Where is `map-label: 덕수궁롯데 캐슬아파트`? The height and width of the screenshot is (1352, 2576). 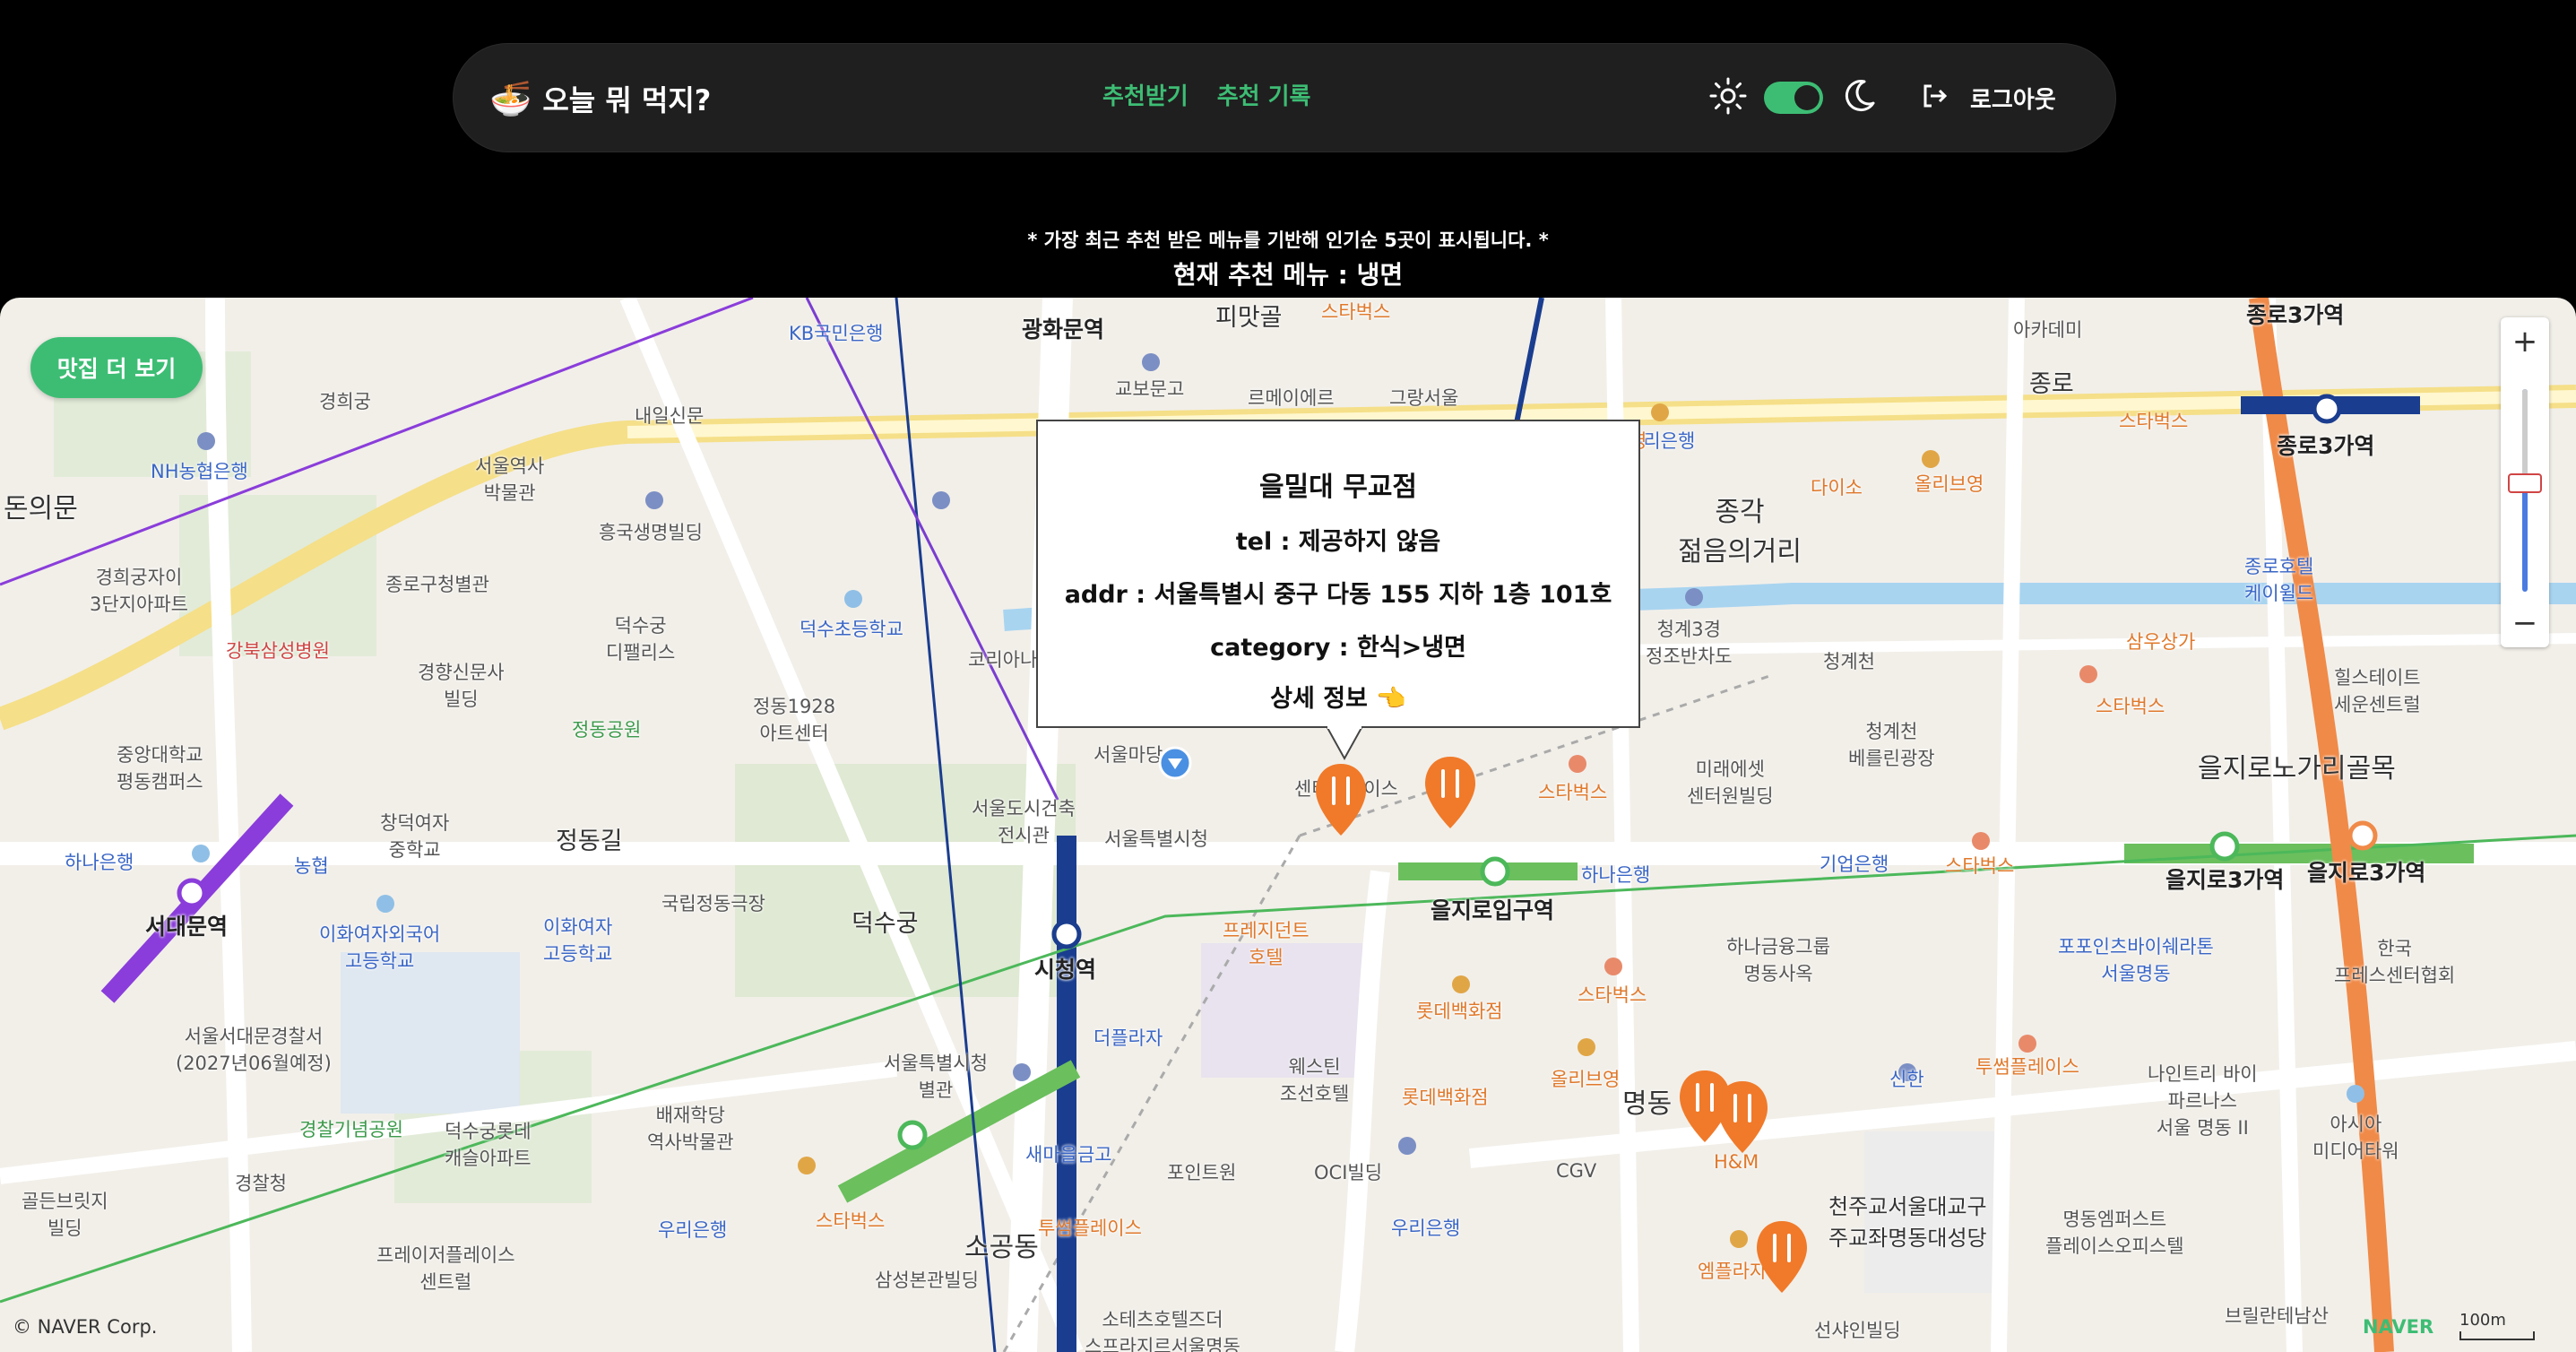
map-label: 덕수궁롯데 캐슬아파트 is located at coordinates (488, 1145).